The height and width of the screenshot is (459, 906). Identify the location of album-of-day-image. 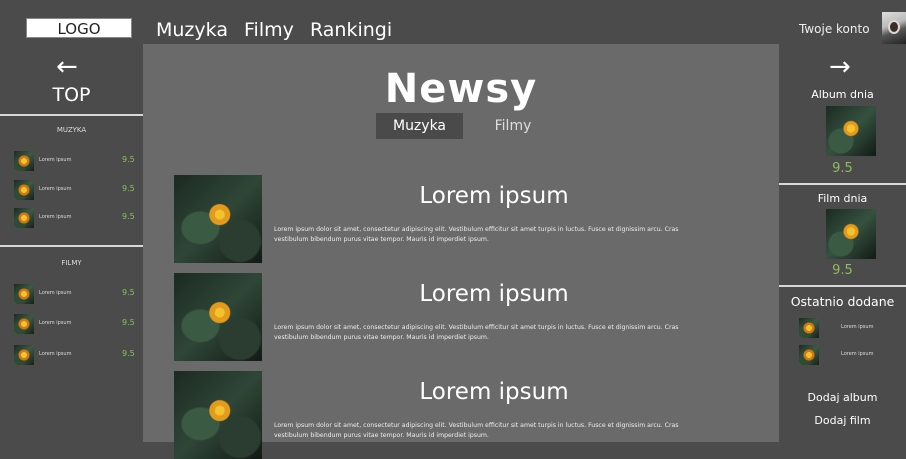
(851, 131).